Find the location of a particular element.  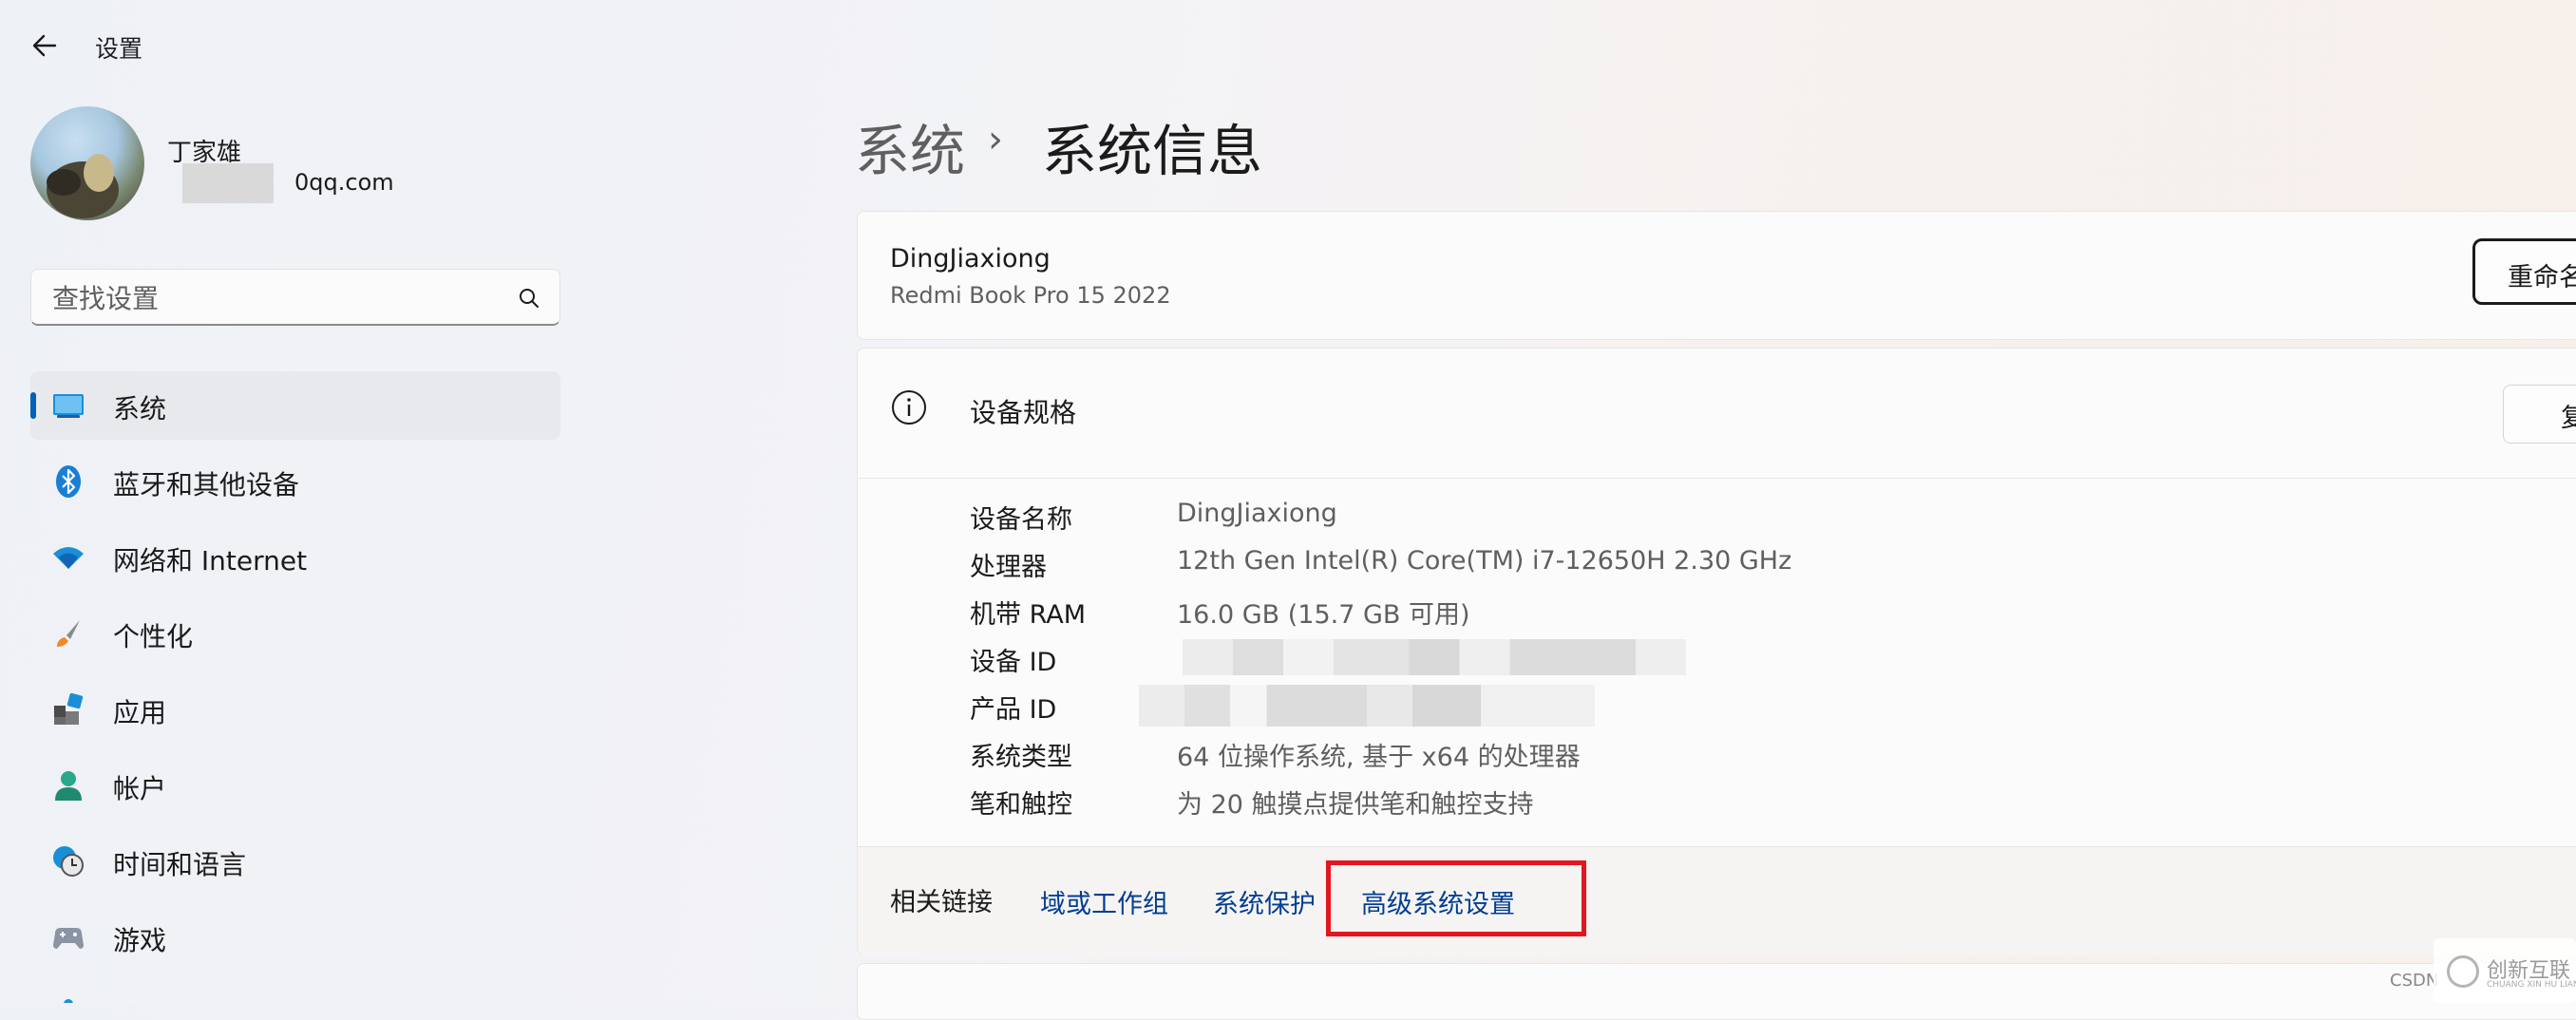

sidebar-item-label: 系统 is located at coordinates (140, 409).